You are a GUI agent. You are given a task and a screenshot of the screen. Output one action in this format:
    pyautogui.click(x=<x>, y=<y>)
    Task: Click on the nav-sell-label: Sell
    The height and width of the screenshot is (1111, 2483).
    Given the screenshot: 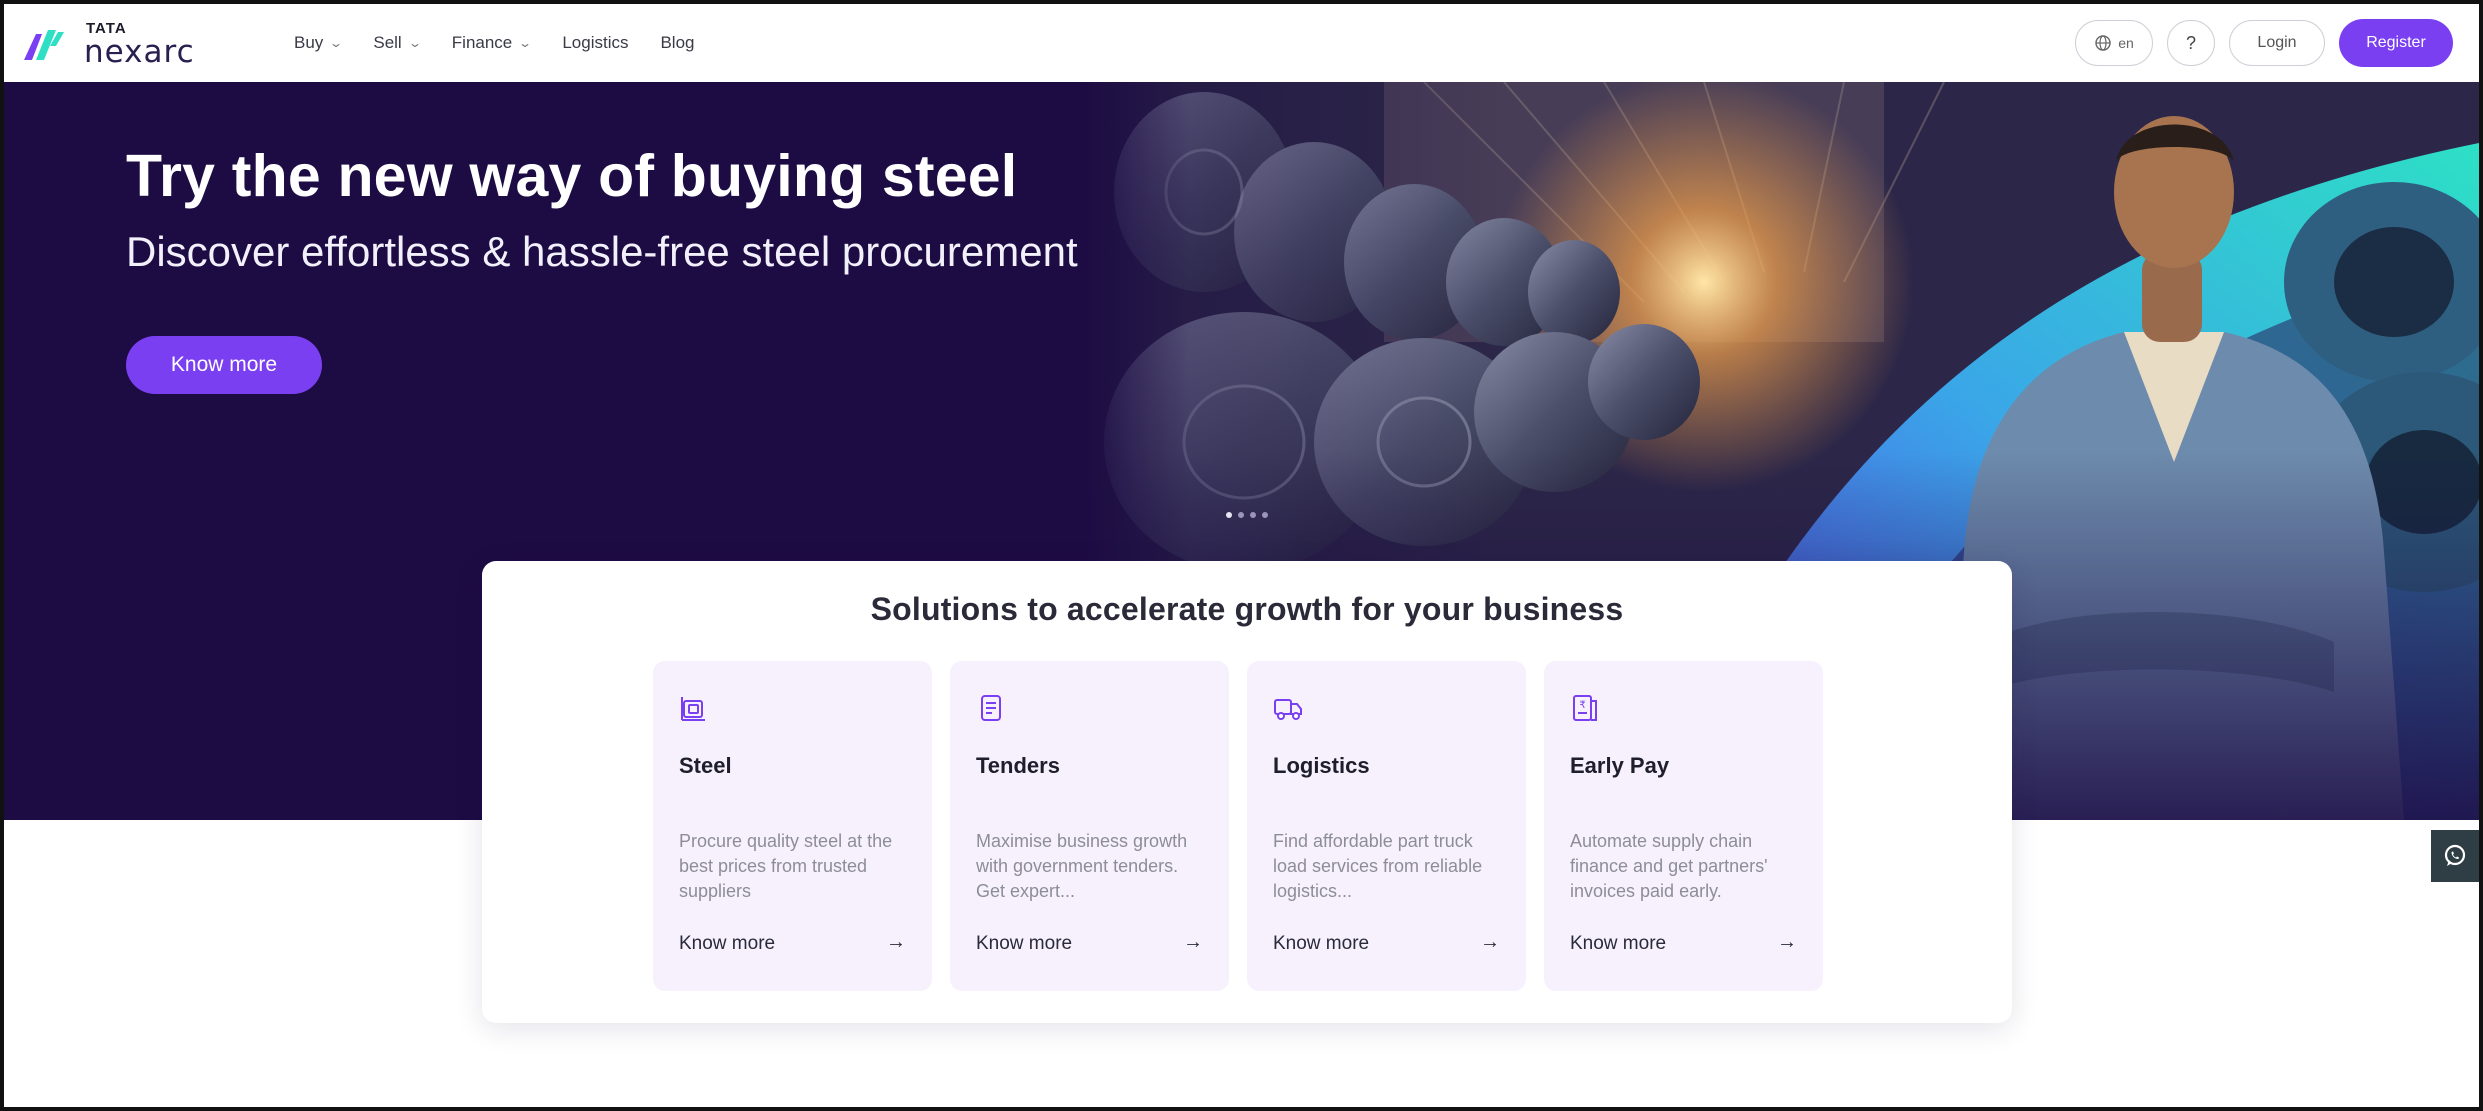 What is the action you would take?
    pyautogui.click(x=387, y=42)
    